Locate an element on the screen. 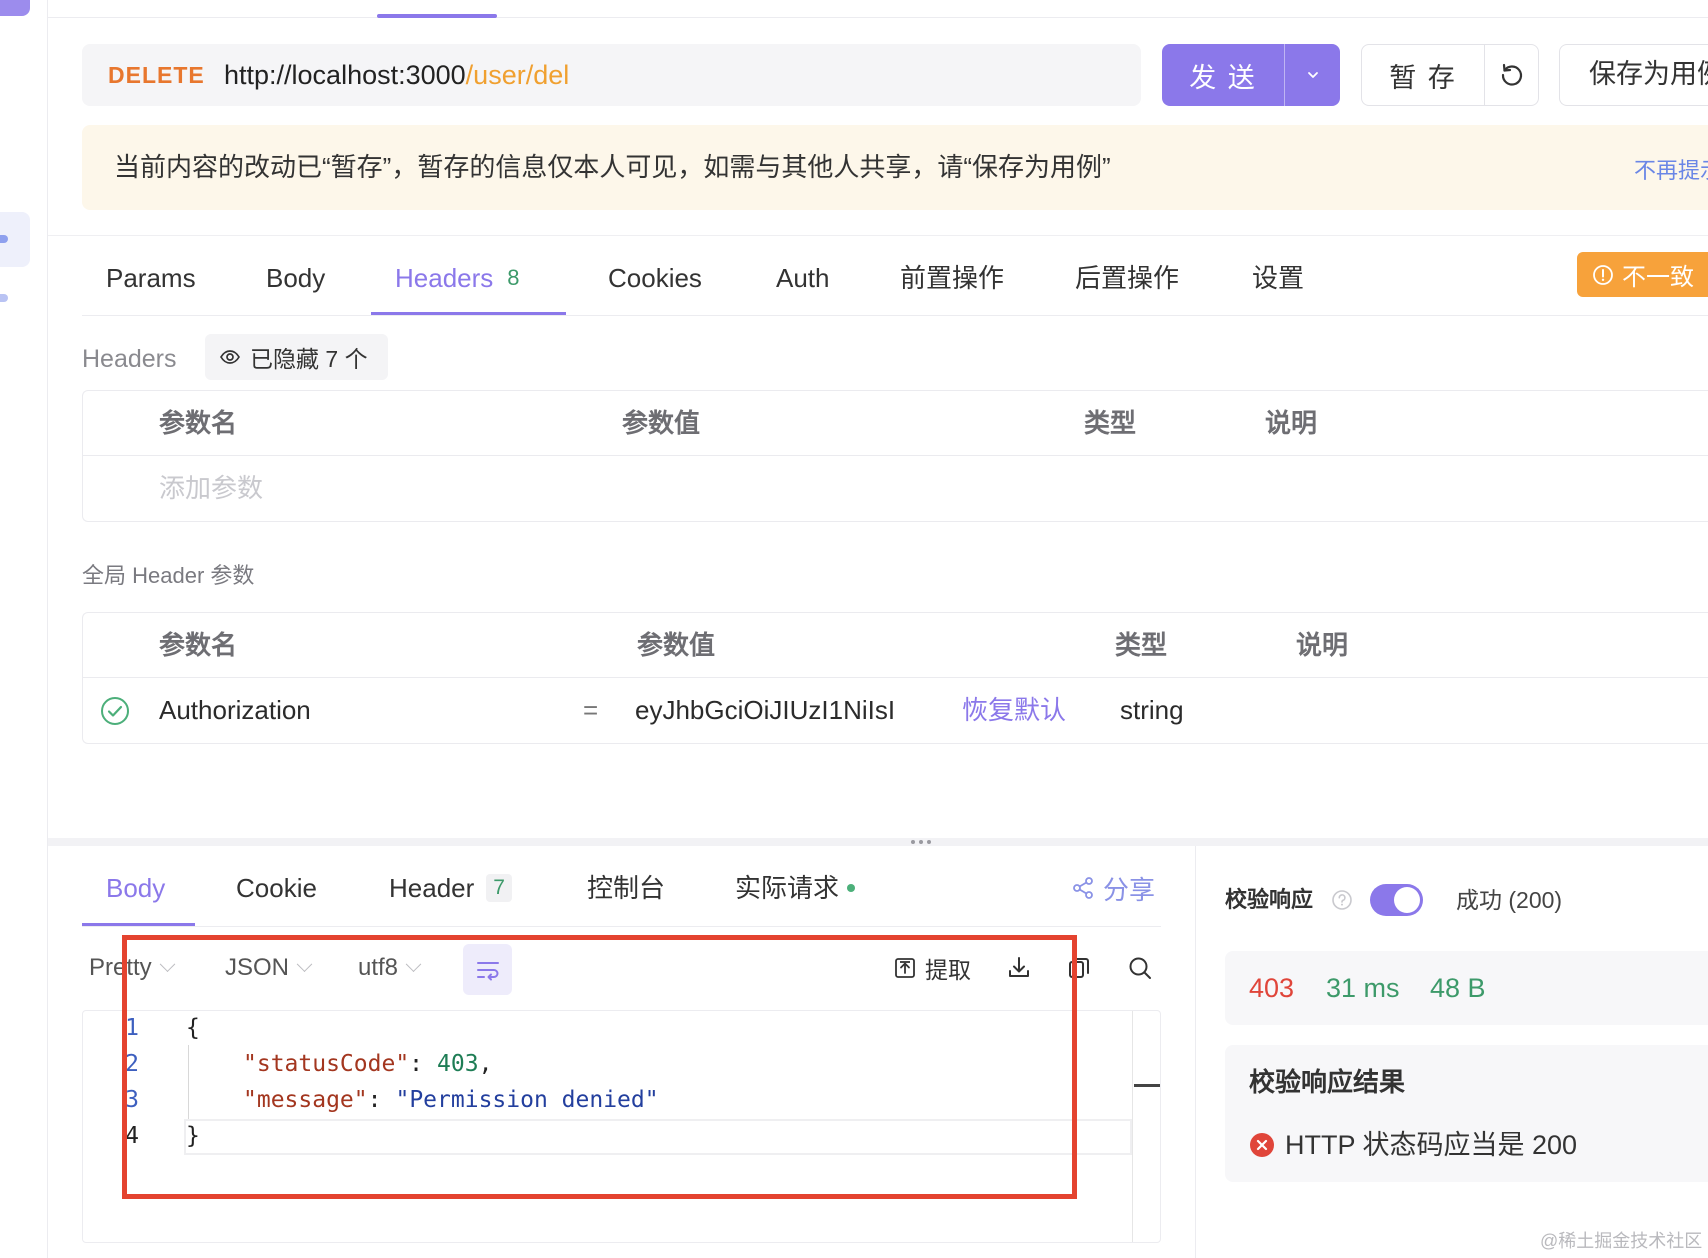  tab-label: Headers is located at coordinates (444, 278).